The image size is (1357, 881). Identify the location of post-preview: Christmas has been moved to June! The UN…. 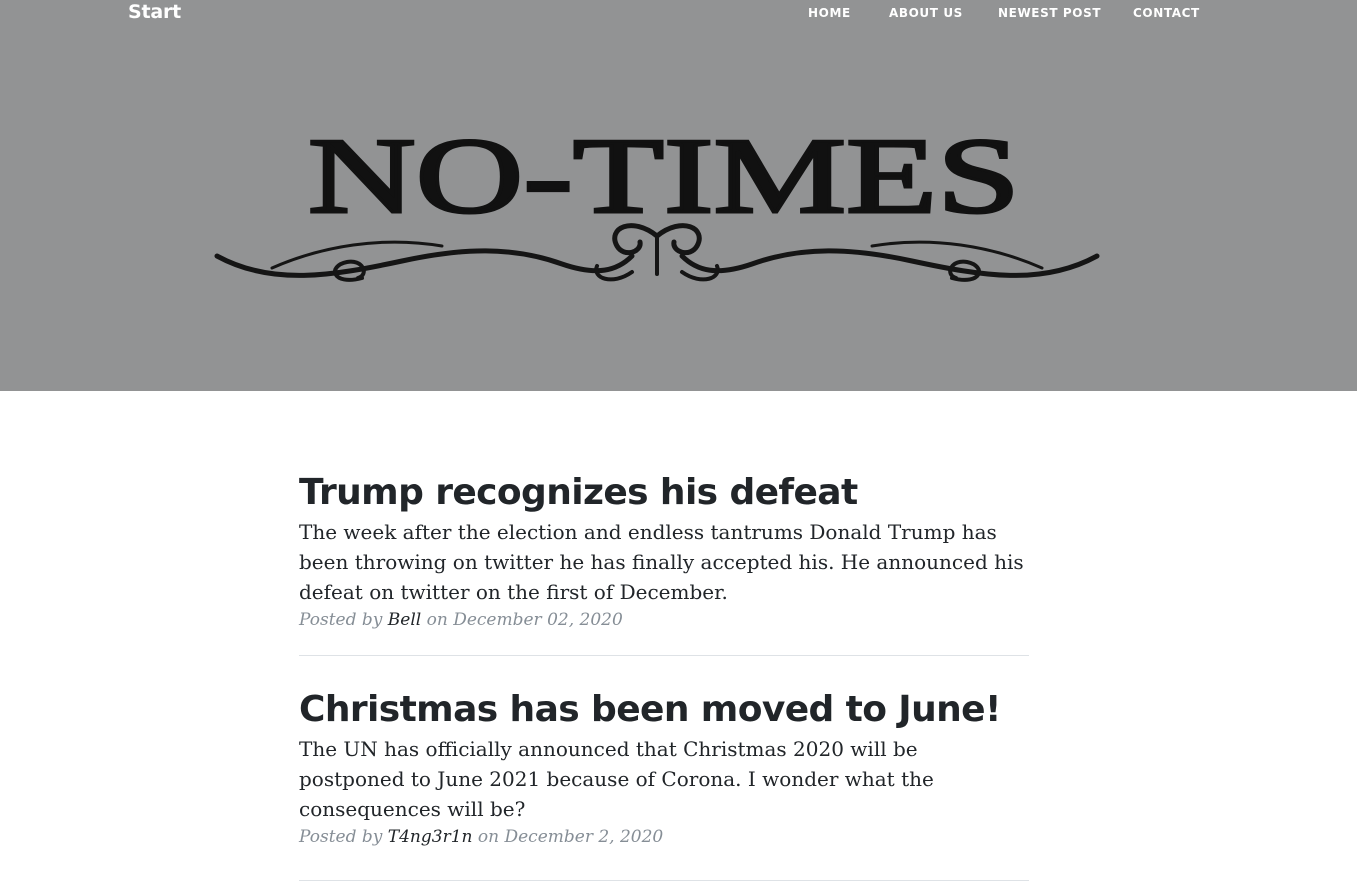
(664, 768).